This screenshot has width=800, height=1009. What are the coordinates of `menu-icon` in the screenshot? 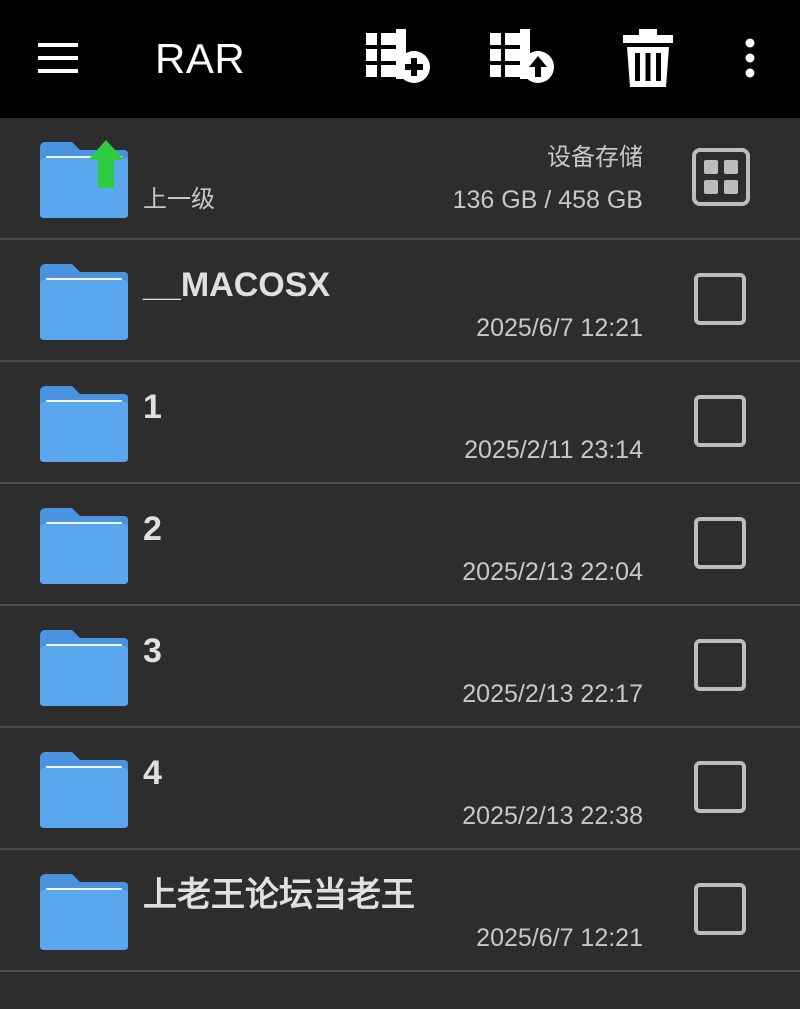 It's located at (58, 58).